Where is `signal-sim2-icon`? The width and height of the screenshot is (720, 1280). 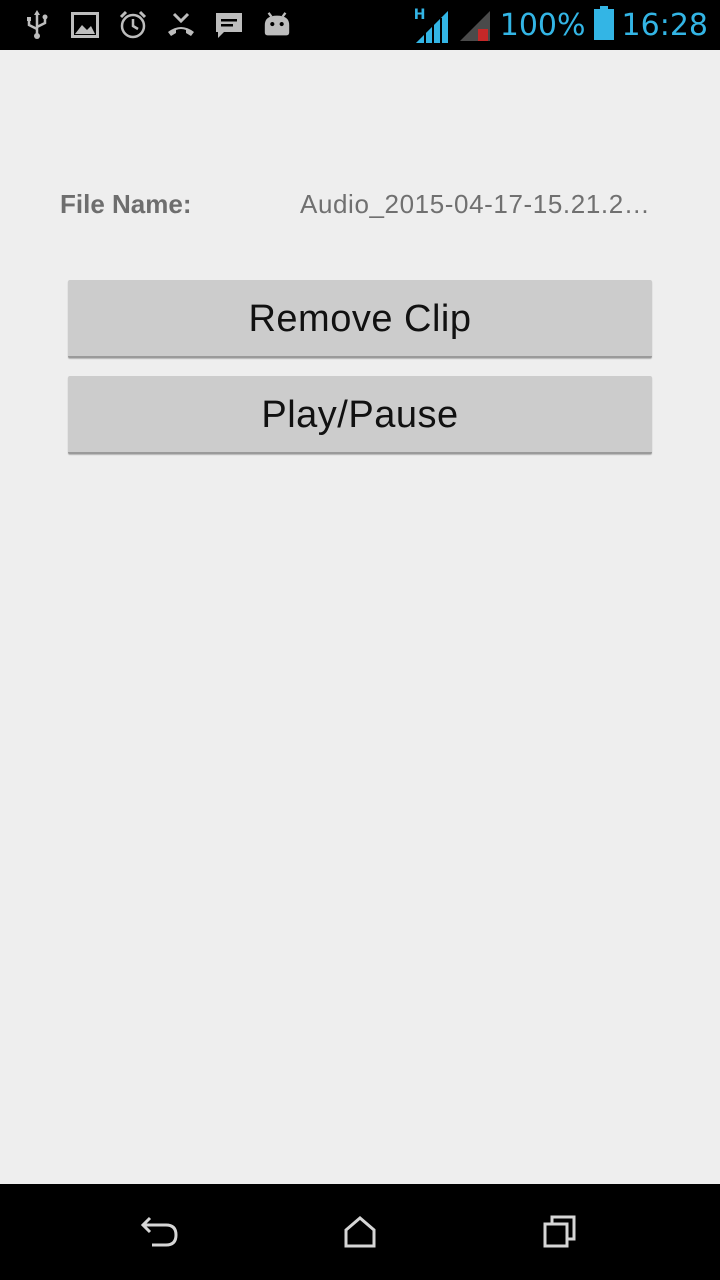 signal-sim2-icon is located at coordinates (475, 25).